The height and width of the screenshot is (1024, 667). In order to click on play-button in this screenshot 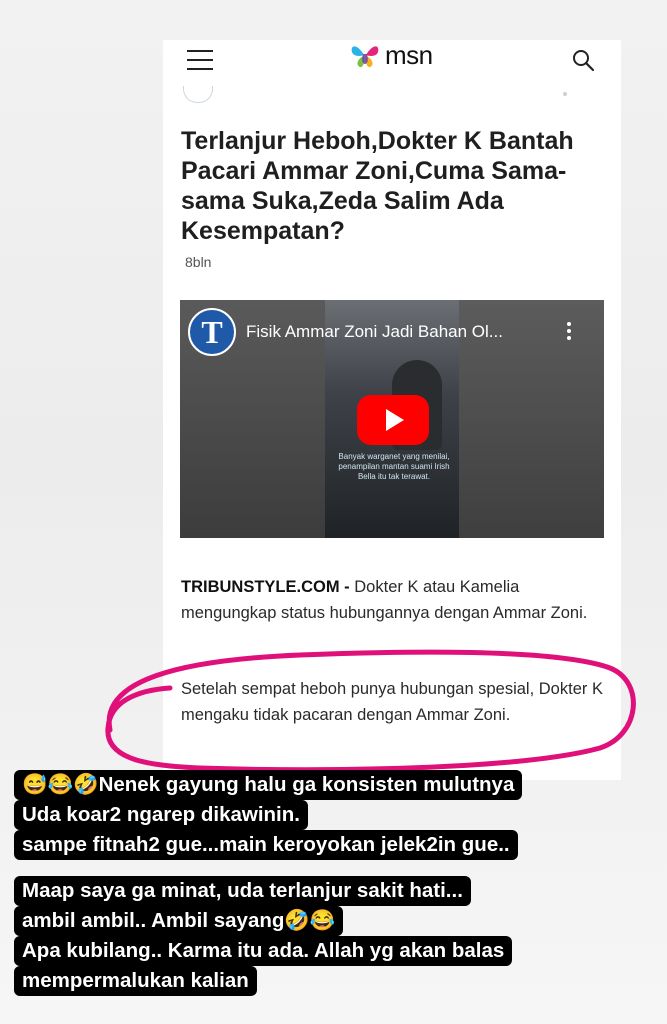, I will do `click(393, 420)`.